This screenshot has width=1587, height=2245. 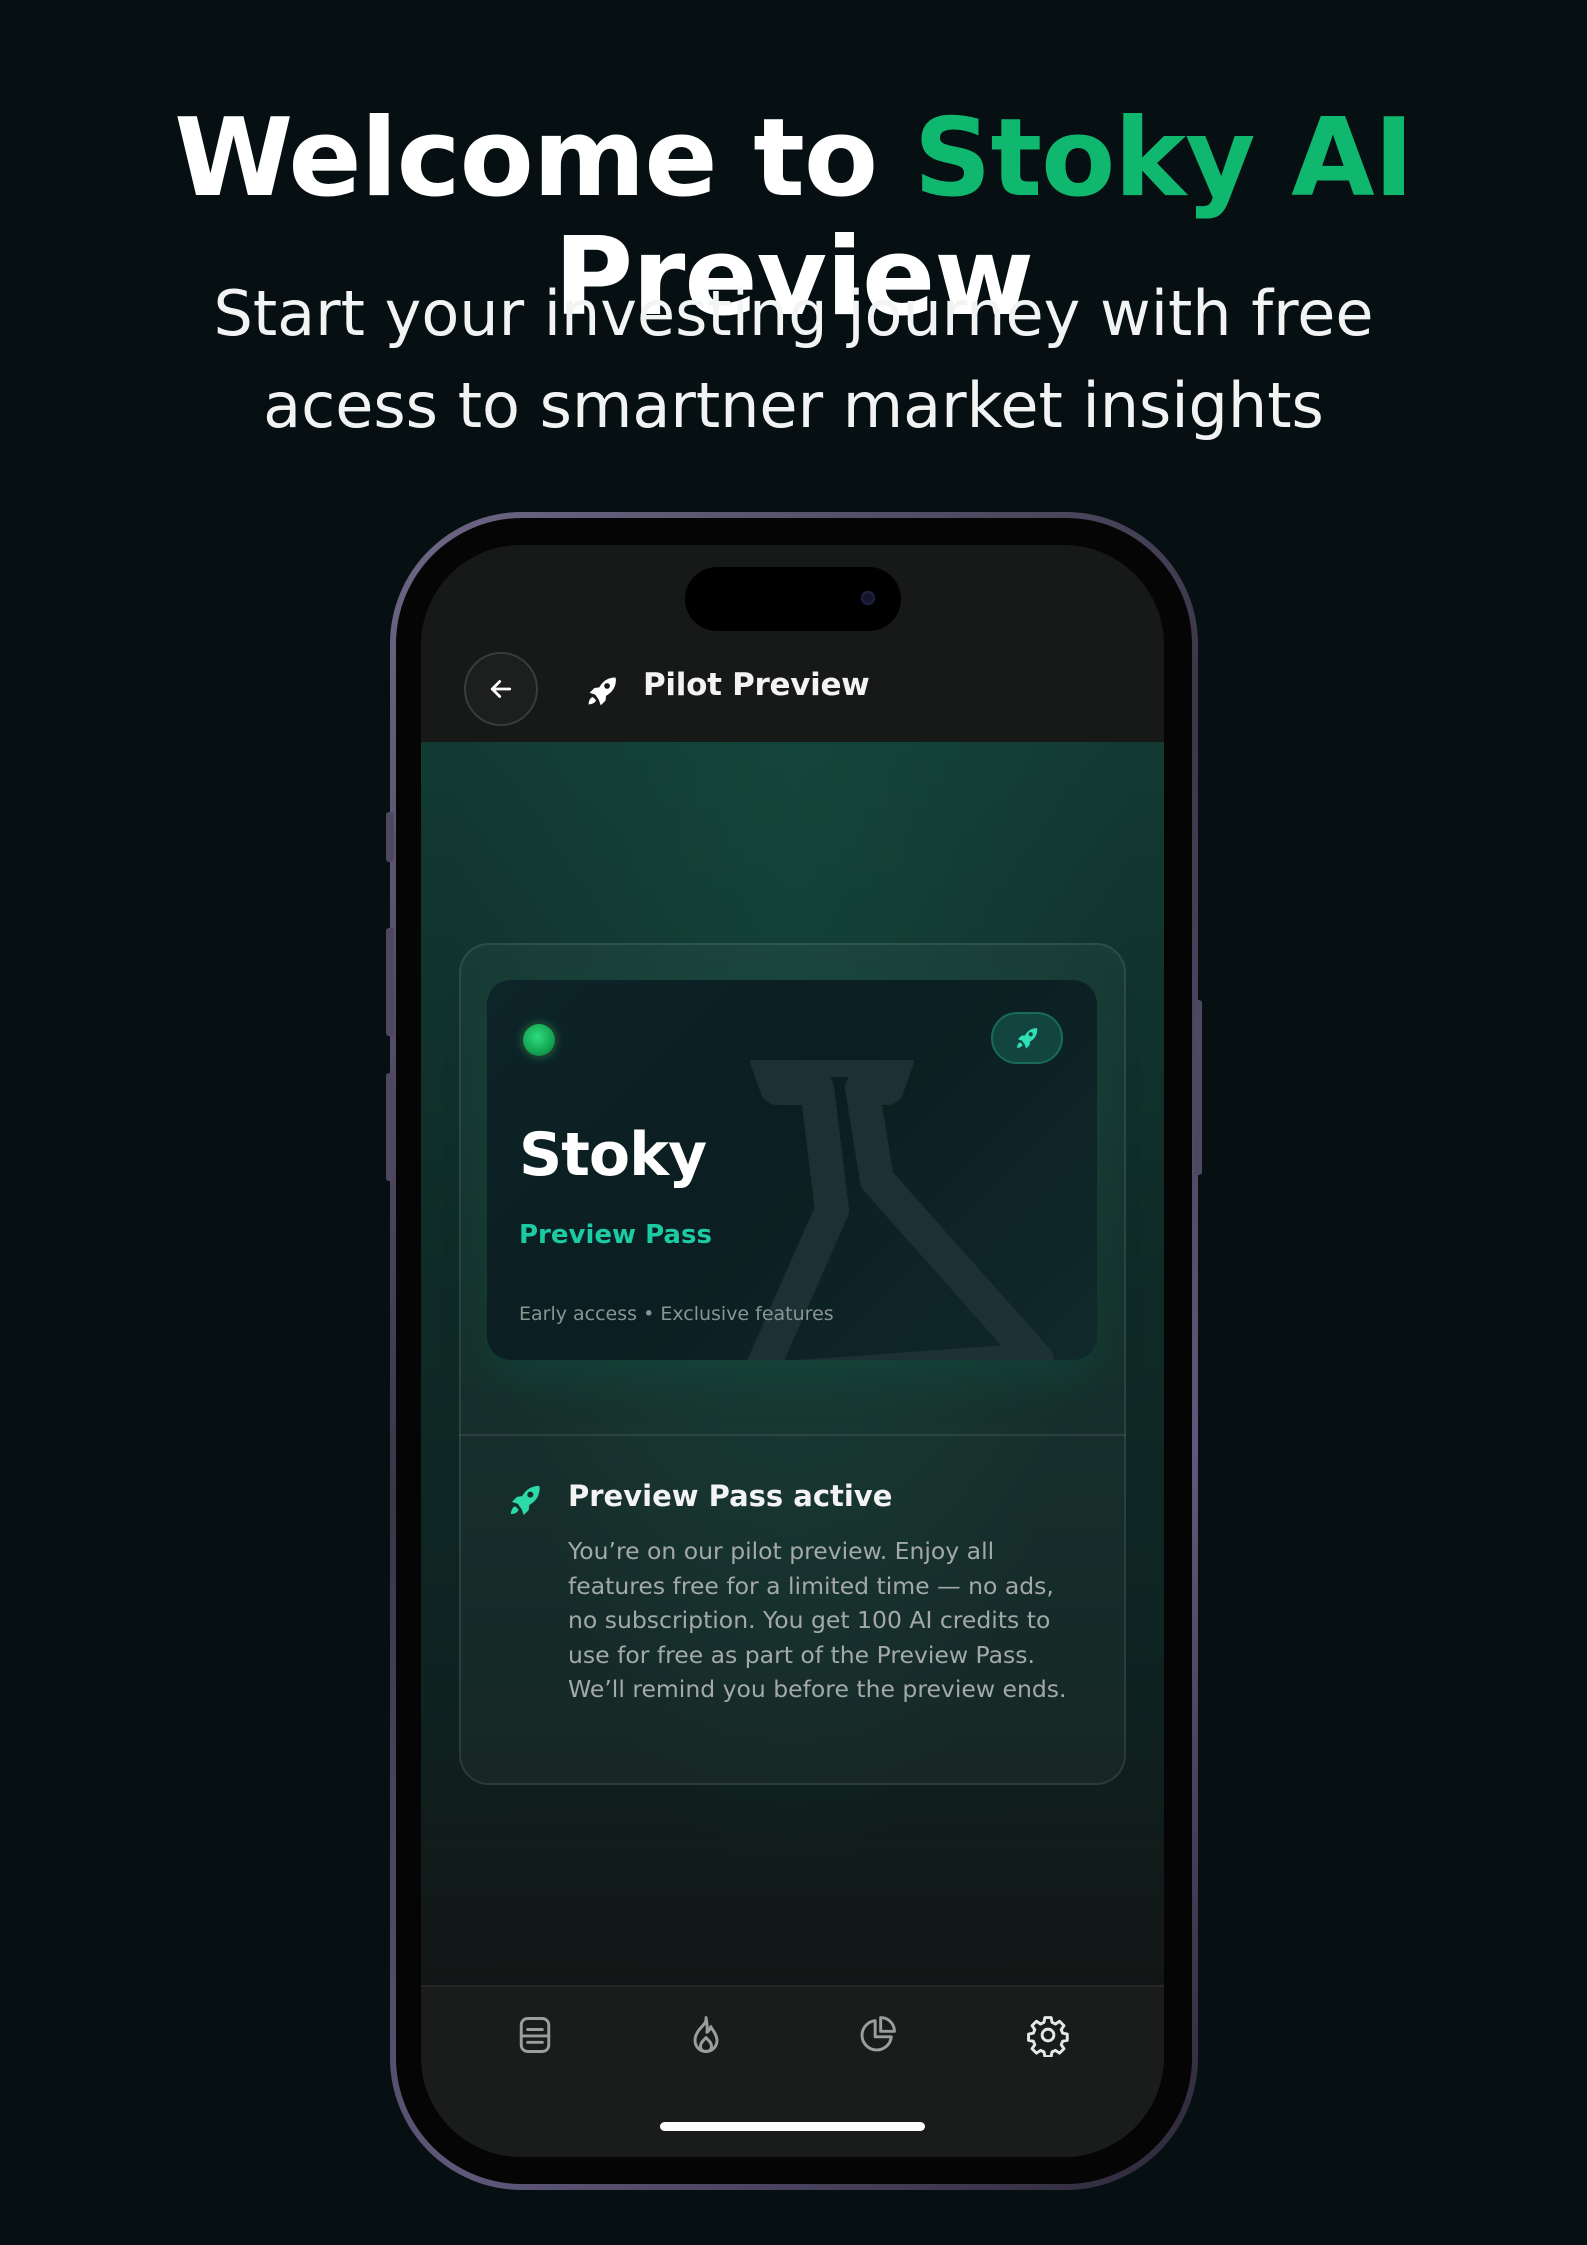 What do you see at coordinates (792, 2071) in the screenshot?
I see `bottom-tab-bar` at bounding box center [792, 2071].